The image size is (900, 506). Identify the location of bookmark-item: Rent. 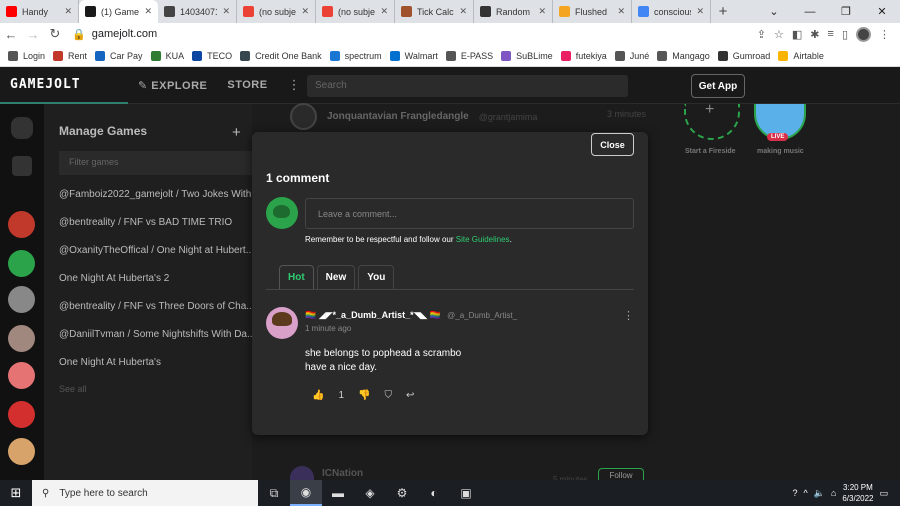
(74, 55).